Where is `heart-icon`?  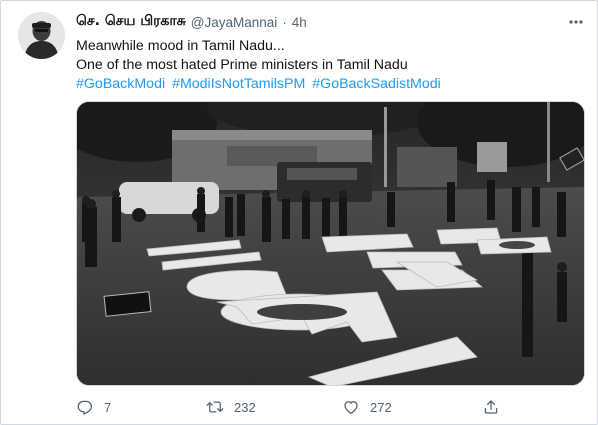
heart-icon is located at coordinates (351, 408).